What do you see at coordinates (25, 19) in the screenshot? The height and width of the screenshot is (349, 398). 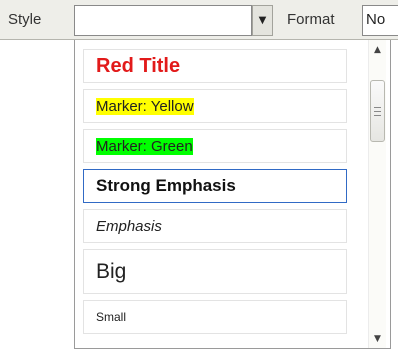 I see `style-label: Style` at bounding box center [25, 19].